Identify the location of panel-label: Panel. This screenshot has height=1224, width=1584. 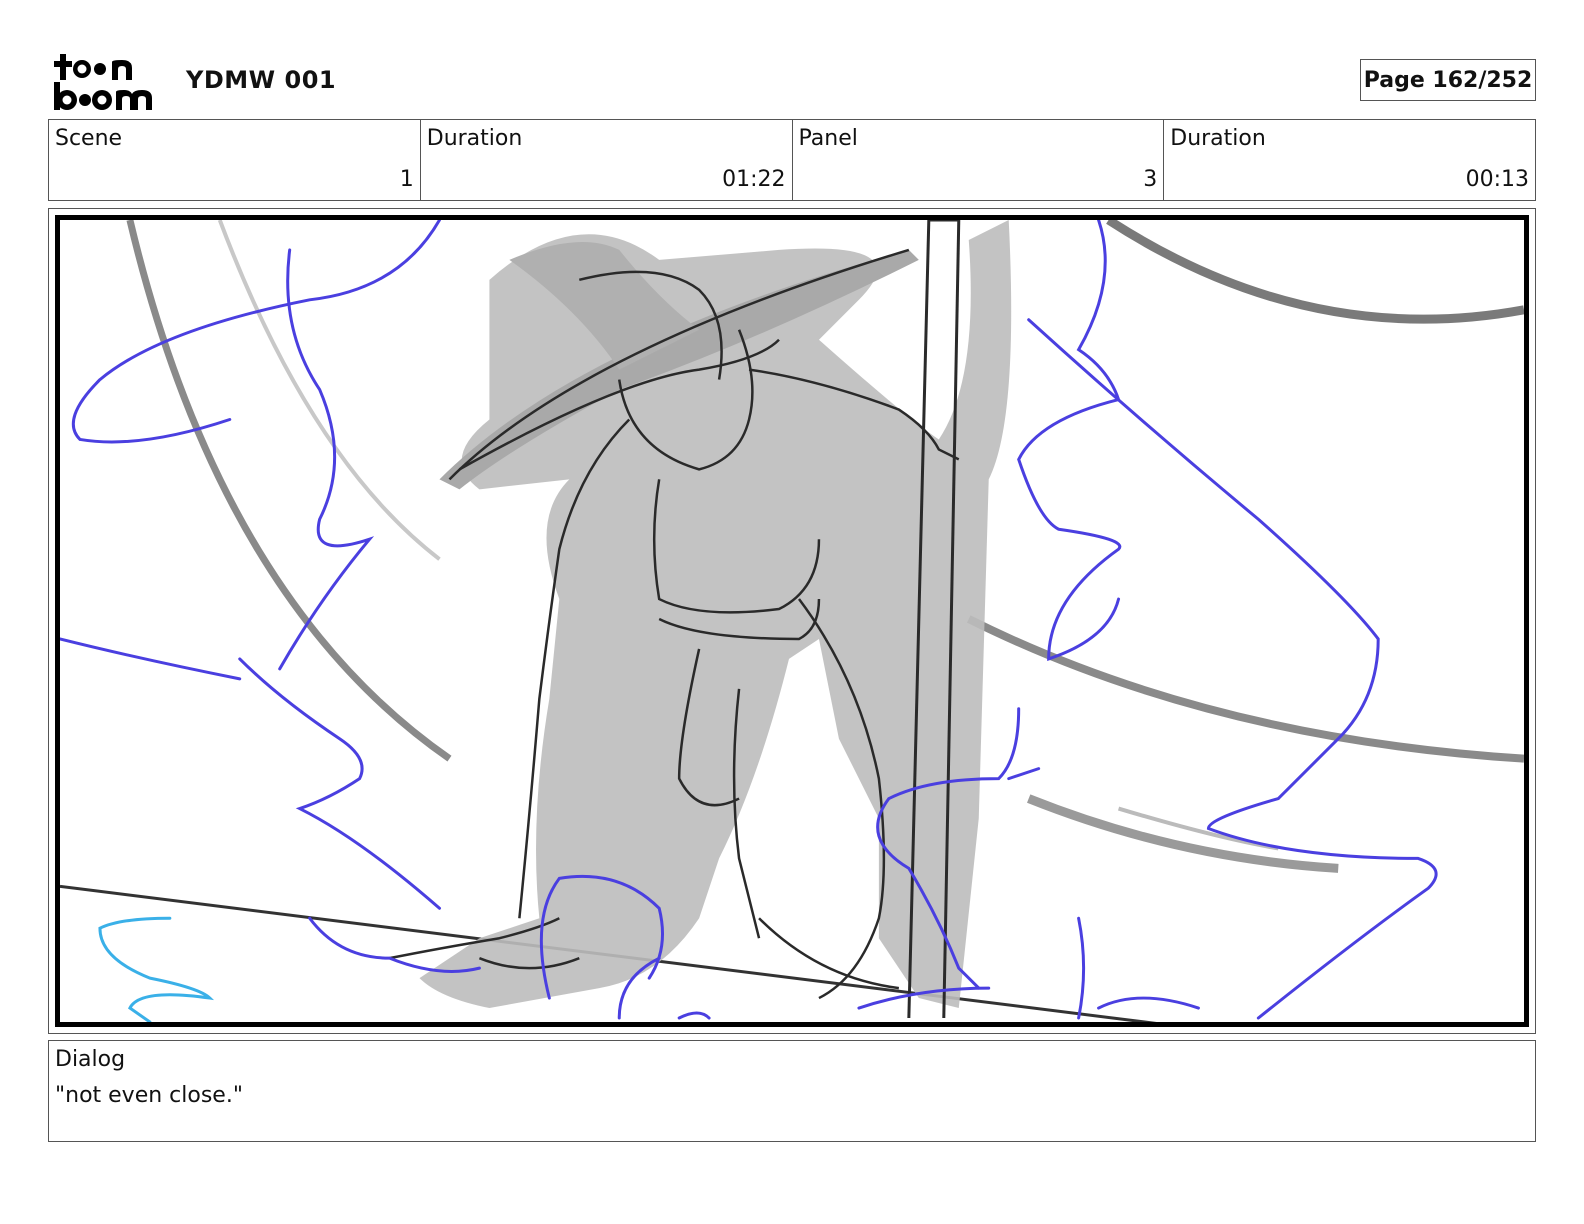
(828, 138).